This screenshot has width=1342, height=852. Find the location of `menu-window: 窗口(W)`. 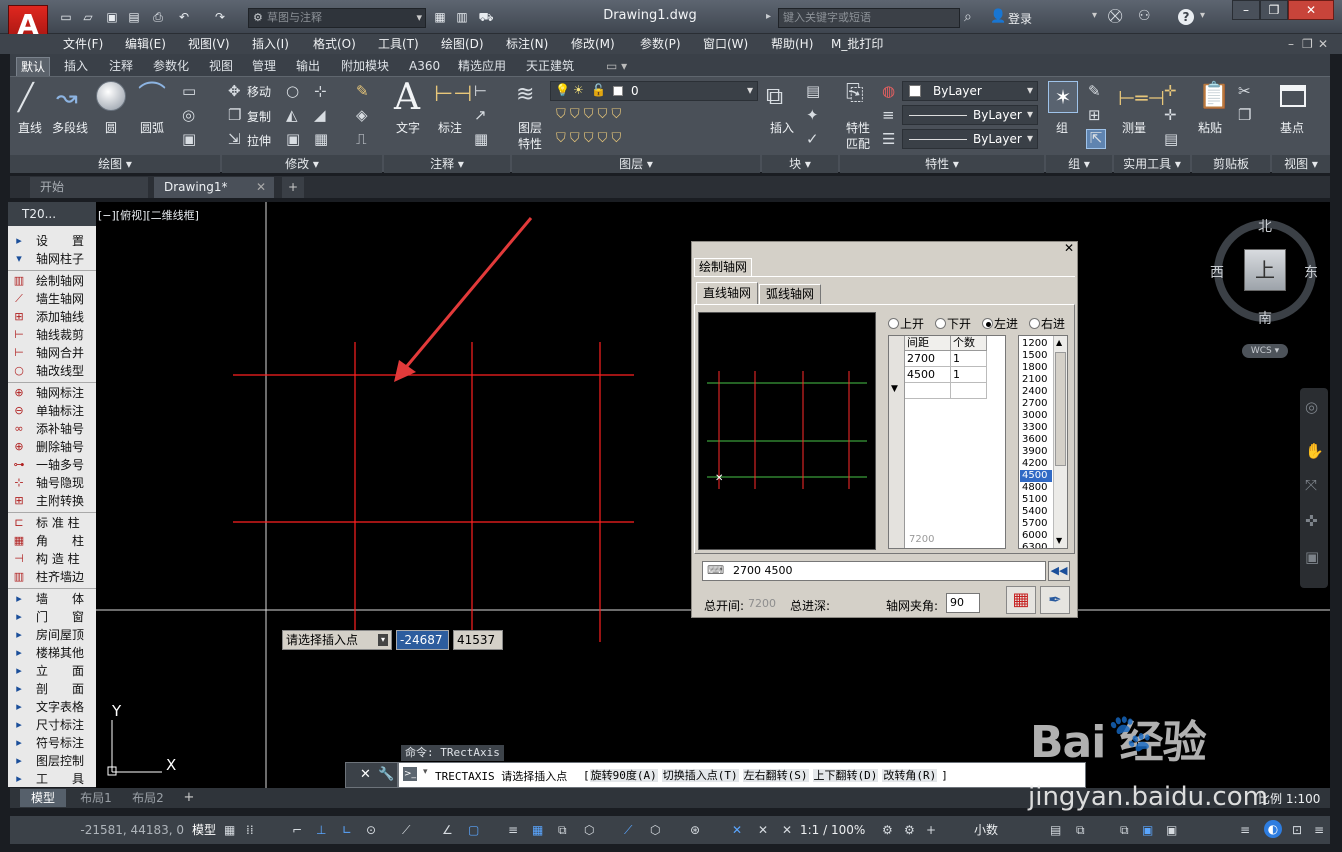

menu-window: 窗口(W) is located at coordinates (725, 44).